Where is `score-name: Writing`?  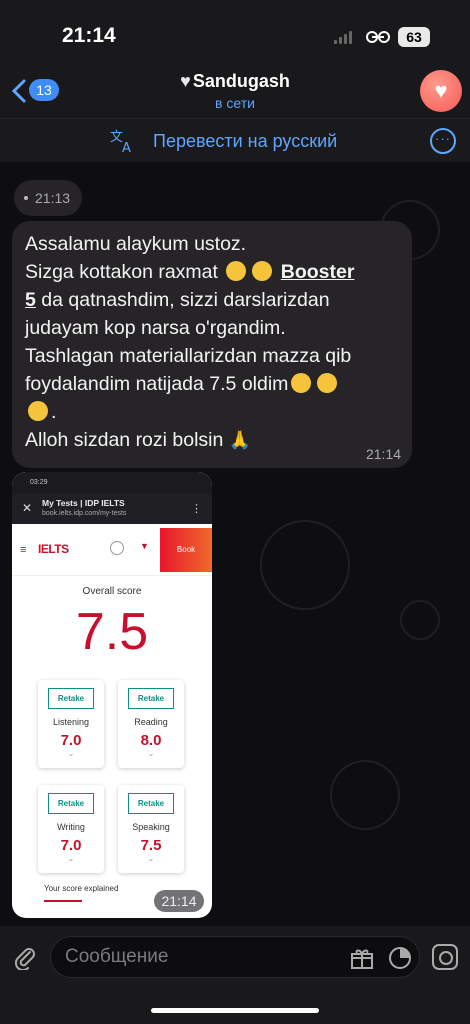 score-name: Writing is located at coordinates (71, 827).